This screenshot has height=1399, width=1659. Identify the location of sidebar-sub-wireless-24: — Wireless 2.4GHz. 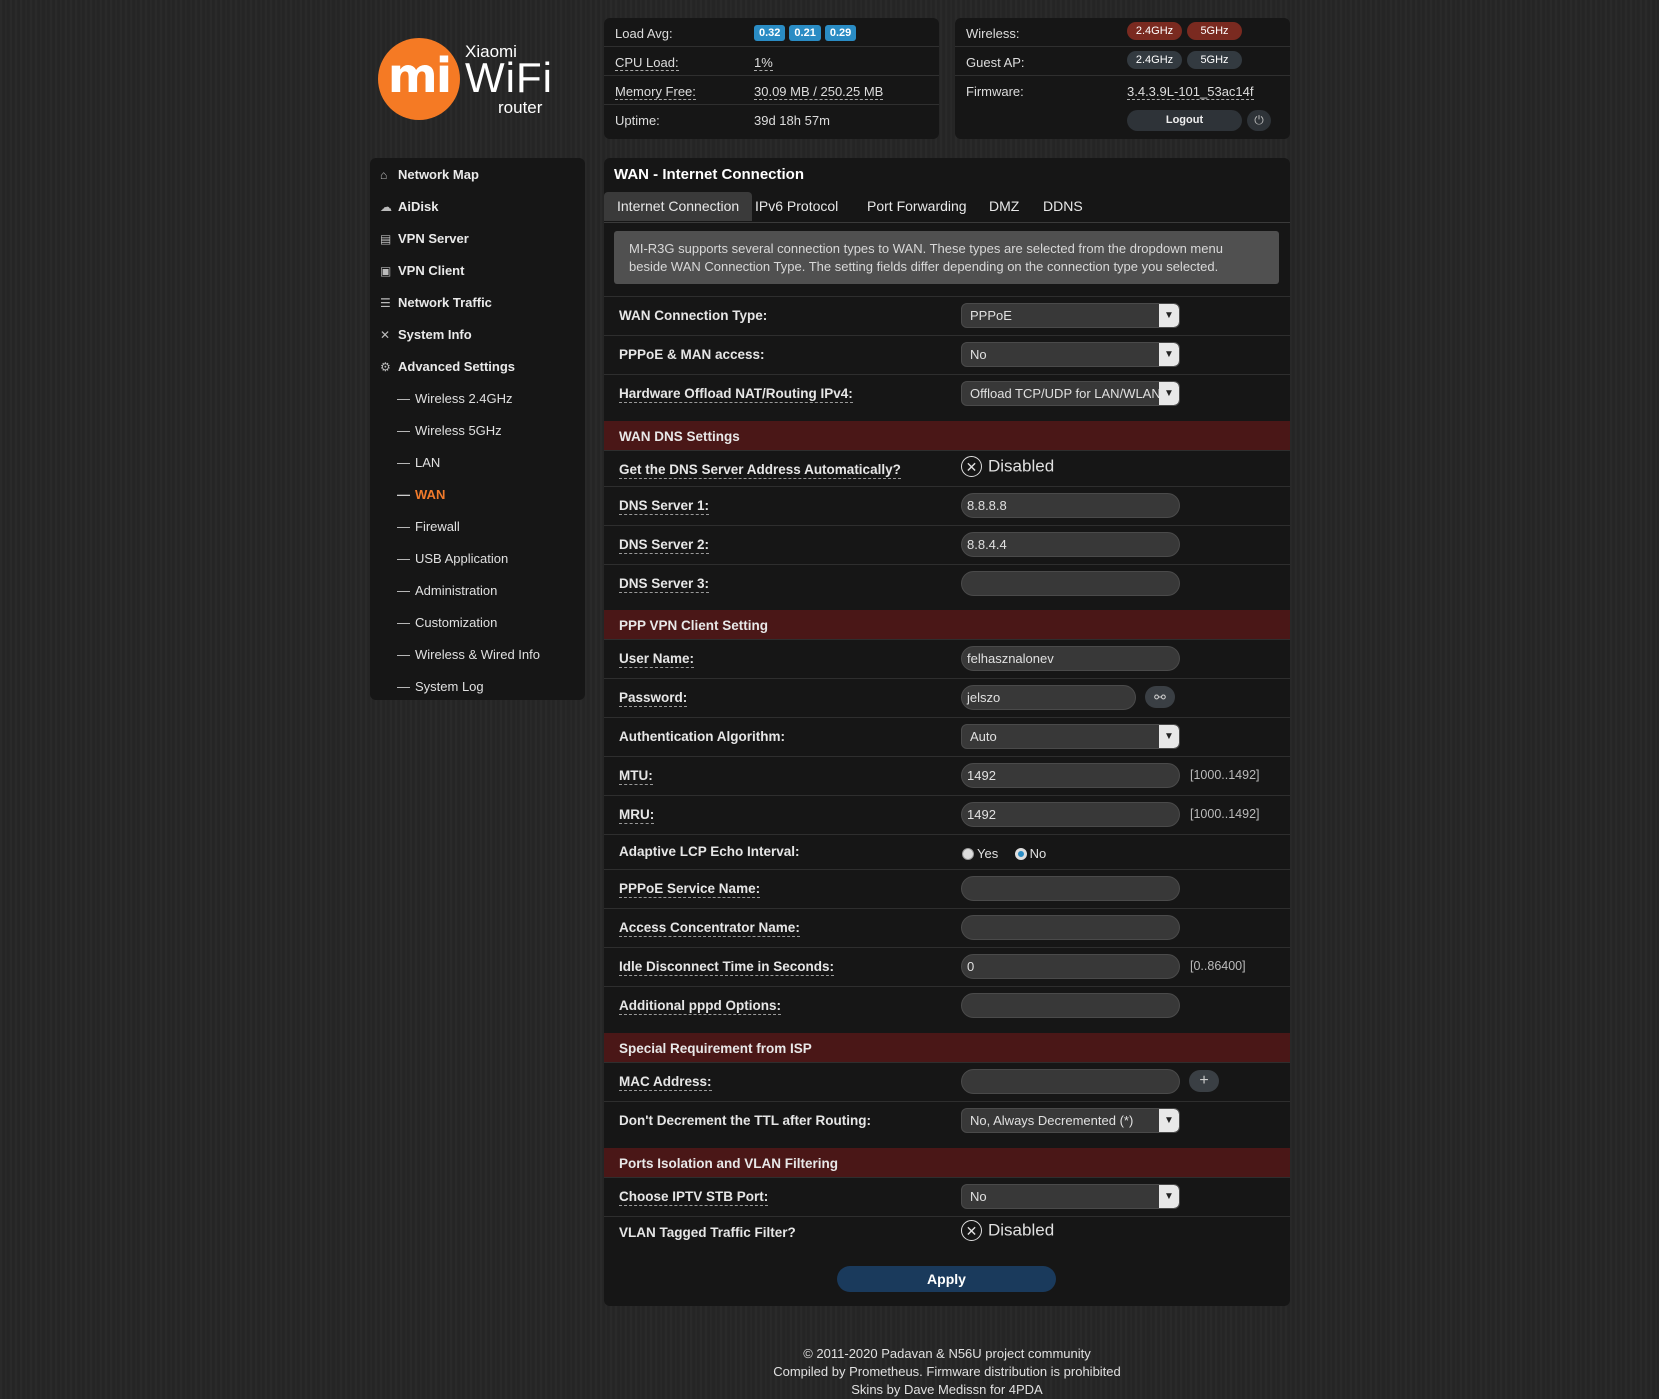
(455, 407).